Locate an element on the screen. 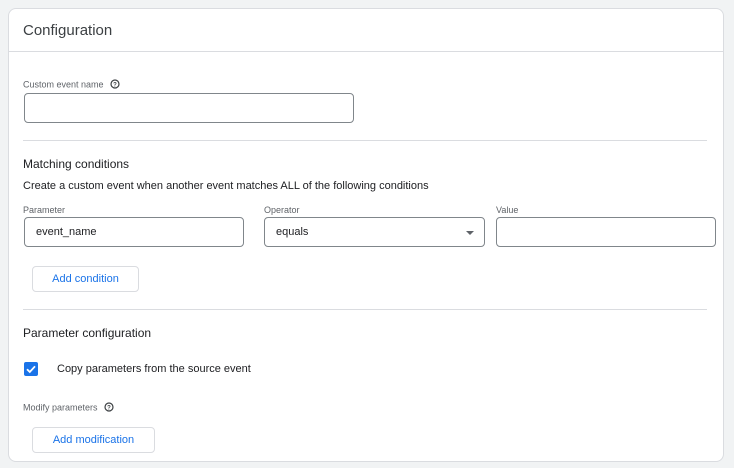 The image size is (734, 468). copy-parameters-checkbox is located at coordinates (31, 369).